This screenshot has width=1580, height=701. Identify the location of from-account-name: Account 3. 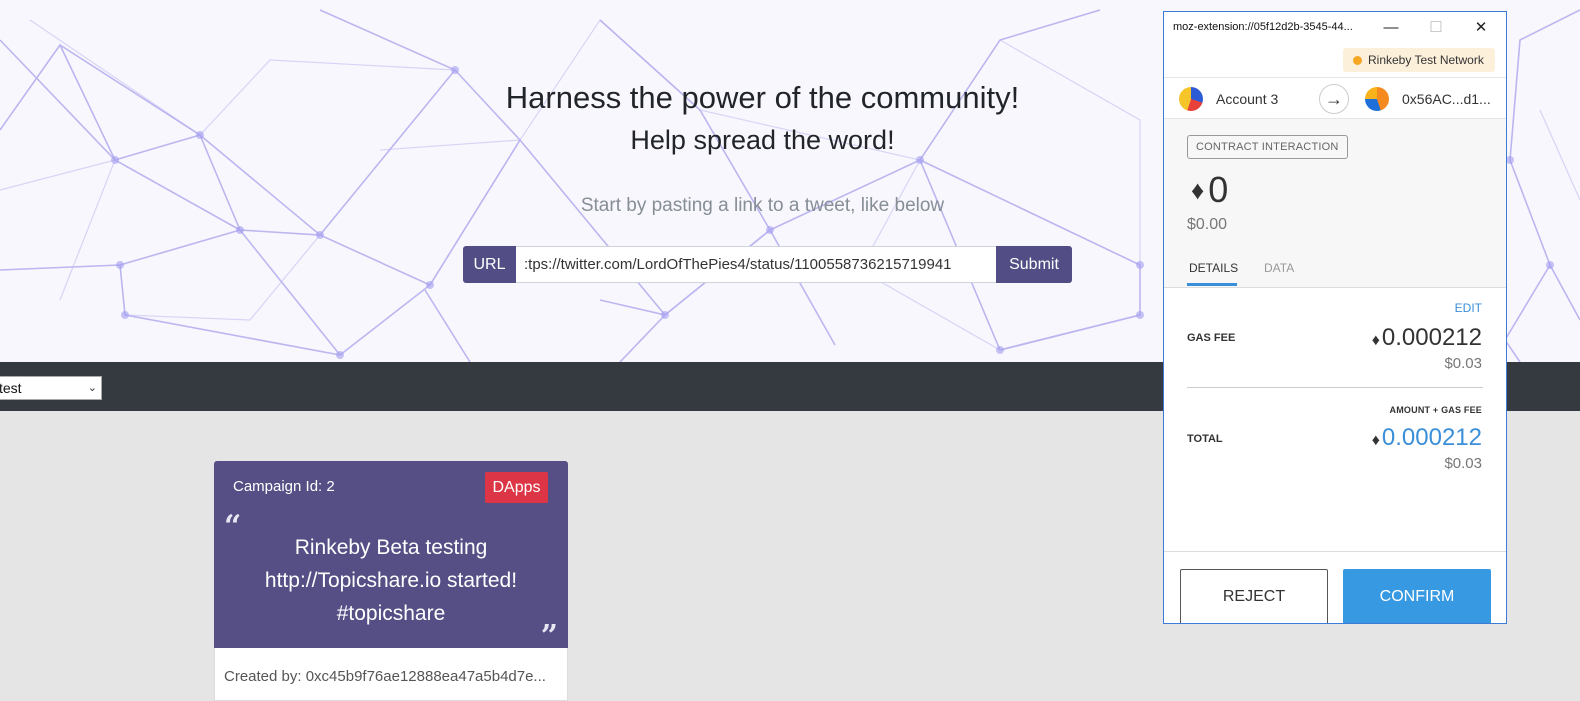
(1247, 99).